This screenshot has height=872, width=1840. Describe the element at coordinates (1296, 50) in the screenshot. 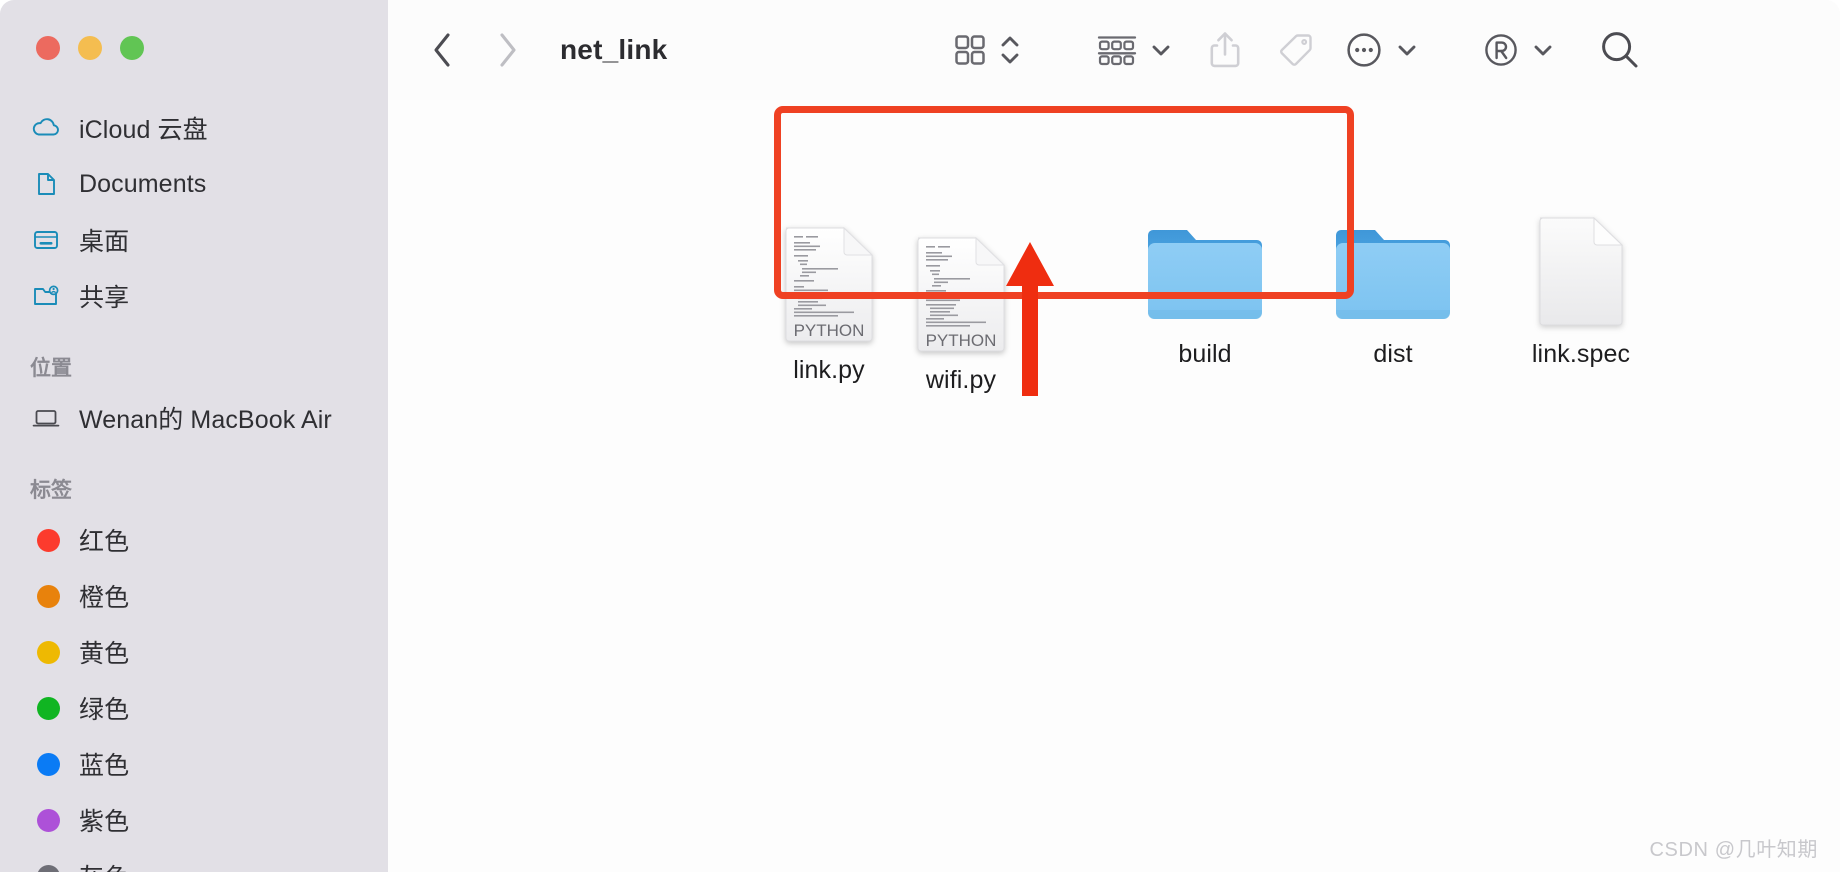

I see `tag-icon` at that location.